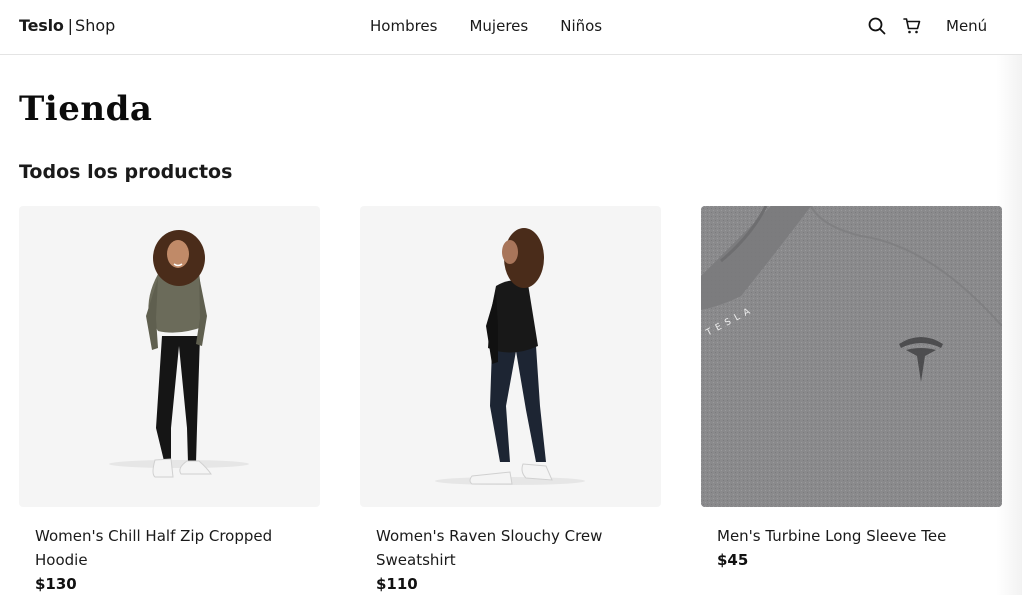 The width and height of the screenshot is (1022, 595). I want to click on cart-icon, so click(912, 26).